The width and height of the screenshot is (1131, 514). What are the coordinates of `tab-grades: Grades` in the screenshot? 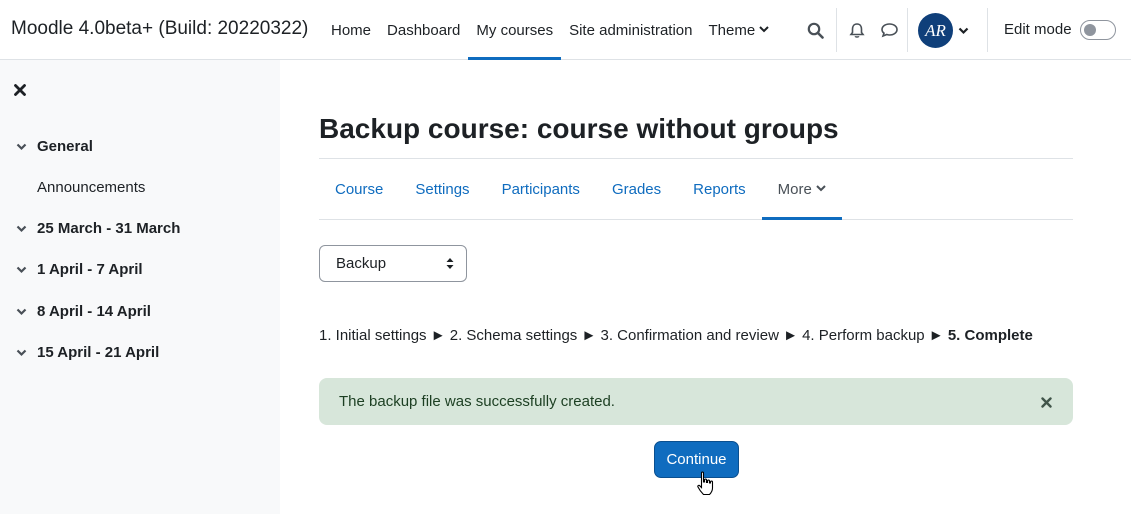 It's located at (636, 189).